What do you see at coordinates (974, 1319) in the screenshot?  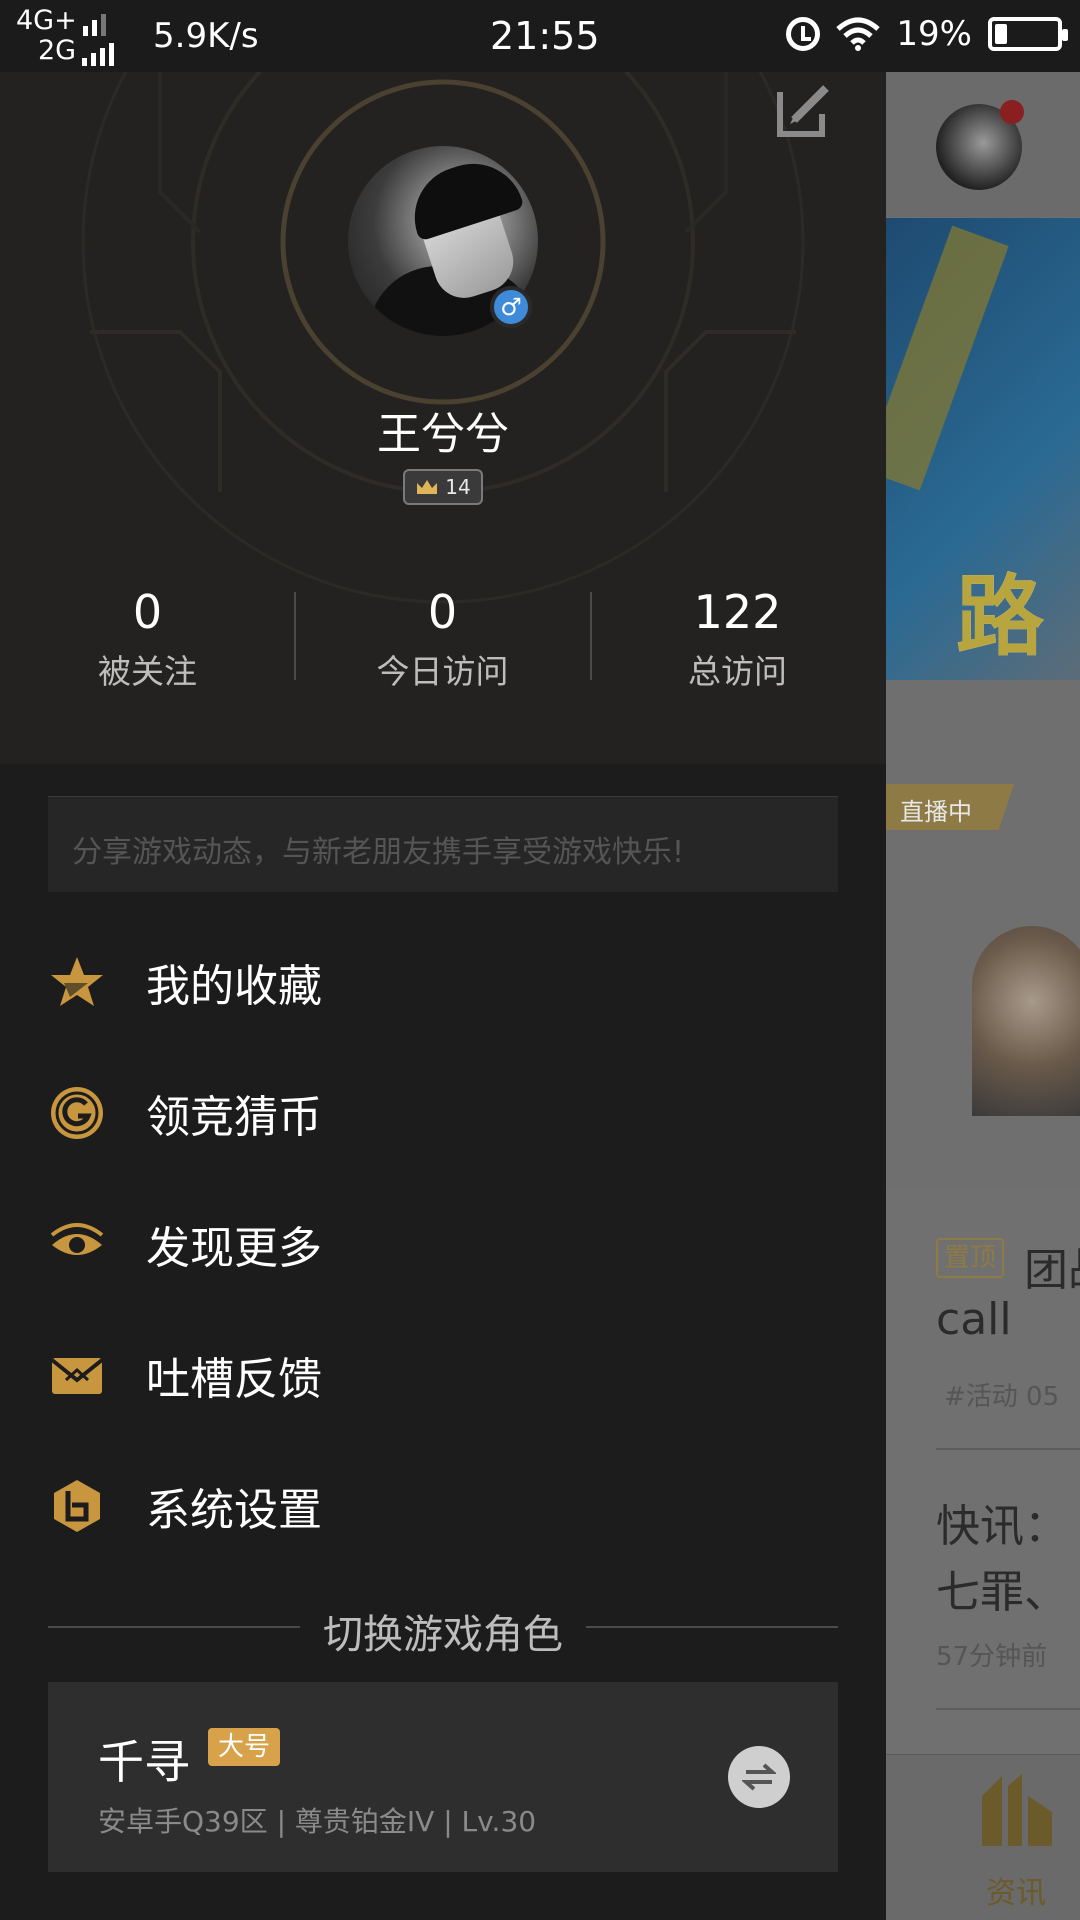 I see `article-title-line2: call` at bounding box center [974, 1319].